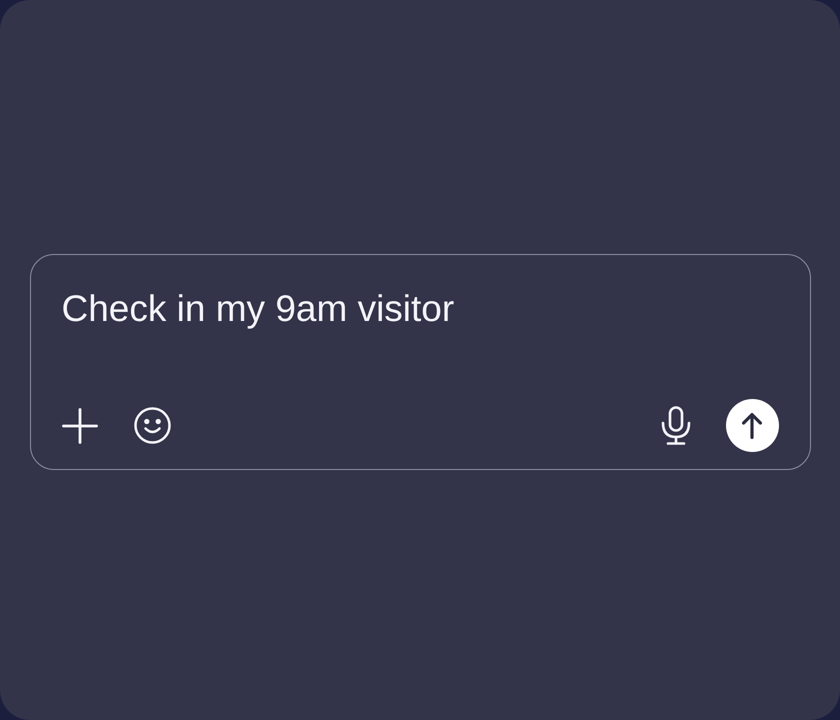  I want to click on arrow-up-icon, so click(752, 425).